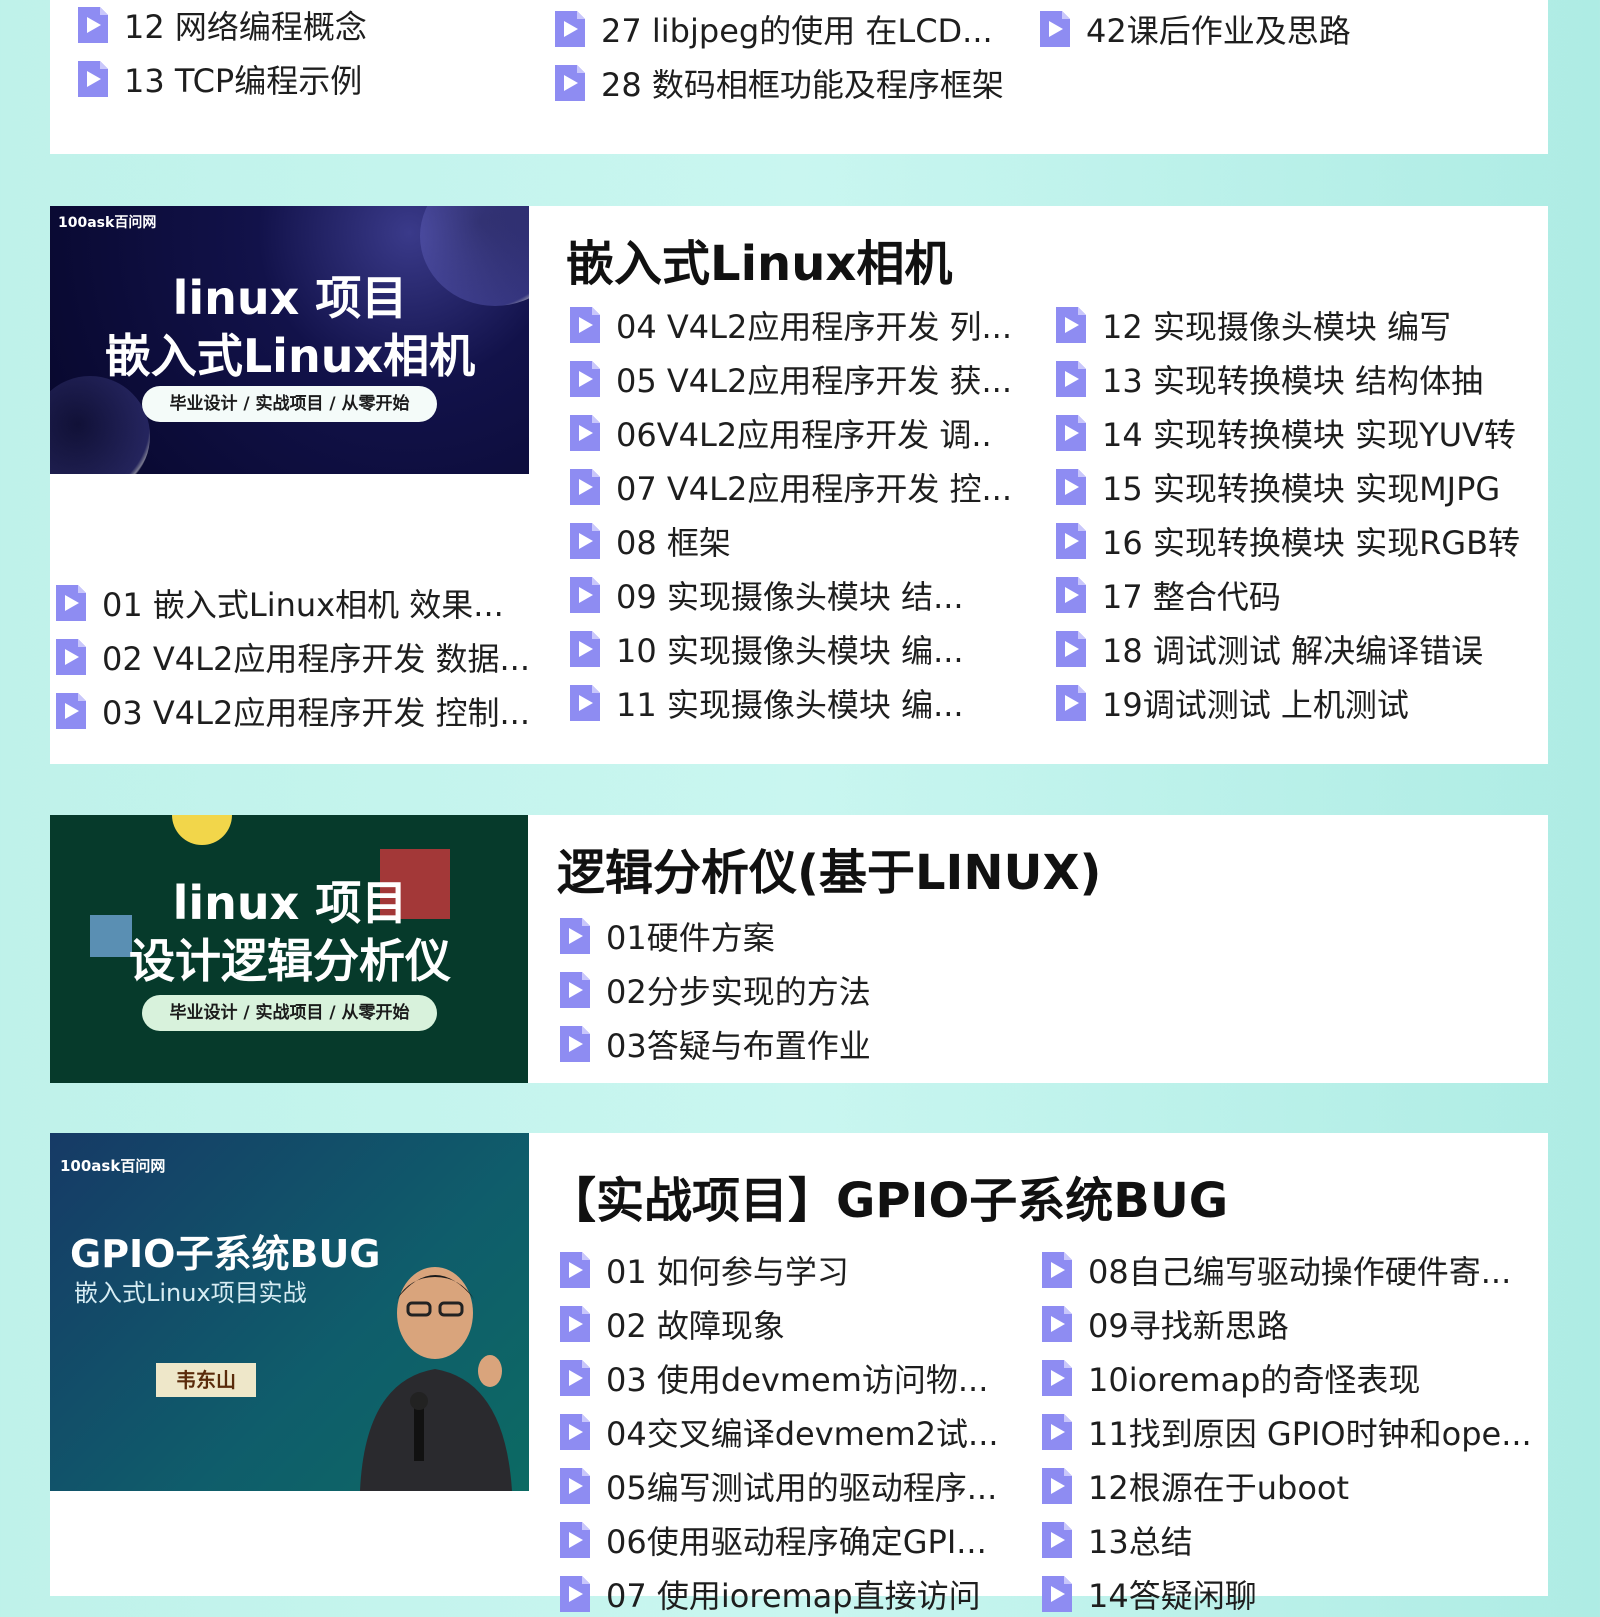  I want to click on lesson-item: 08 框架, so click(649, 541).